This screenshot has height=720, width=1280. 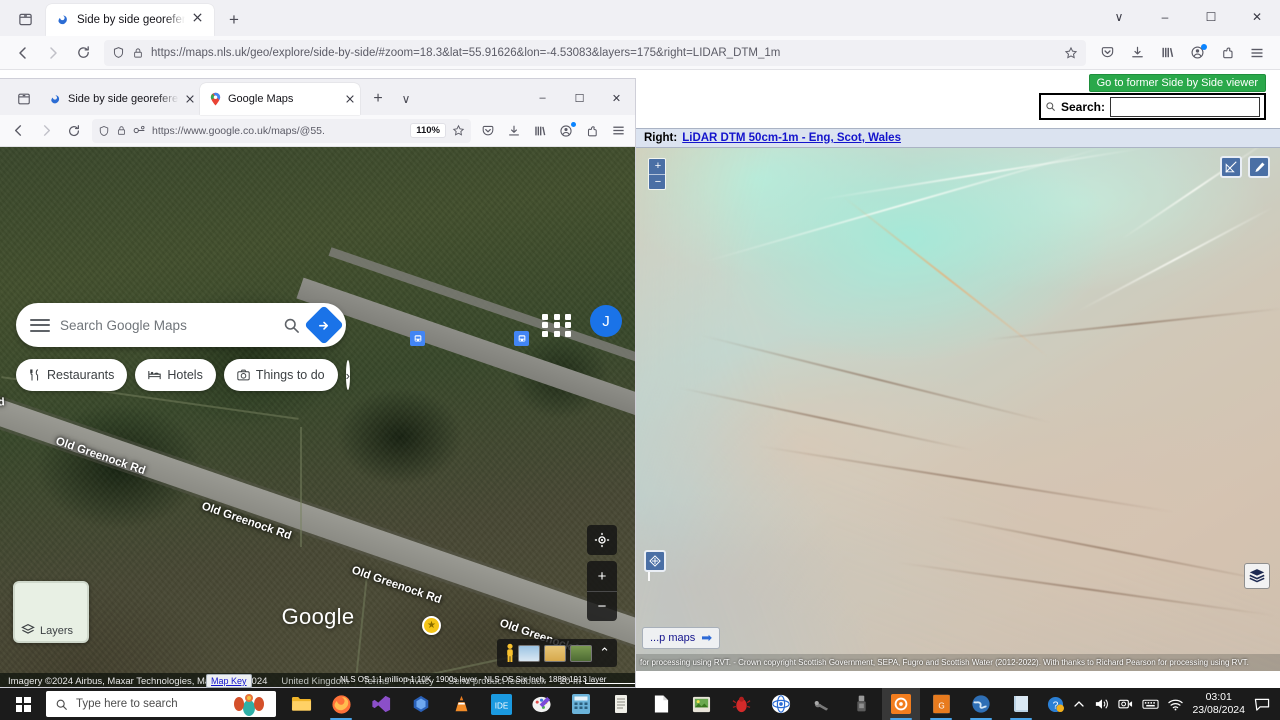 What do you see at coordinates (941, 704) in the screenshot?
I see `gimp-icon: G` at bounding box center [941, 704].